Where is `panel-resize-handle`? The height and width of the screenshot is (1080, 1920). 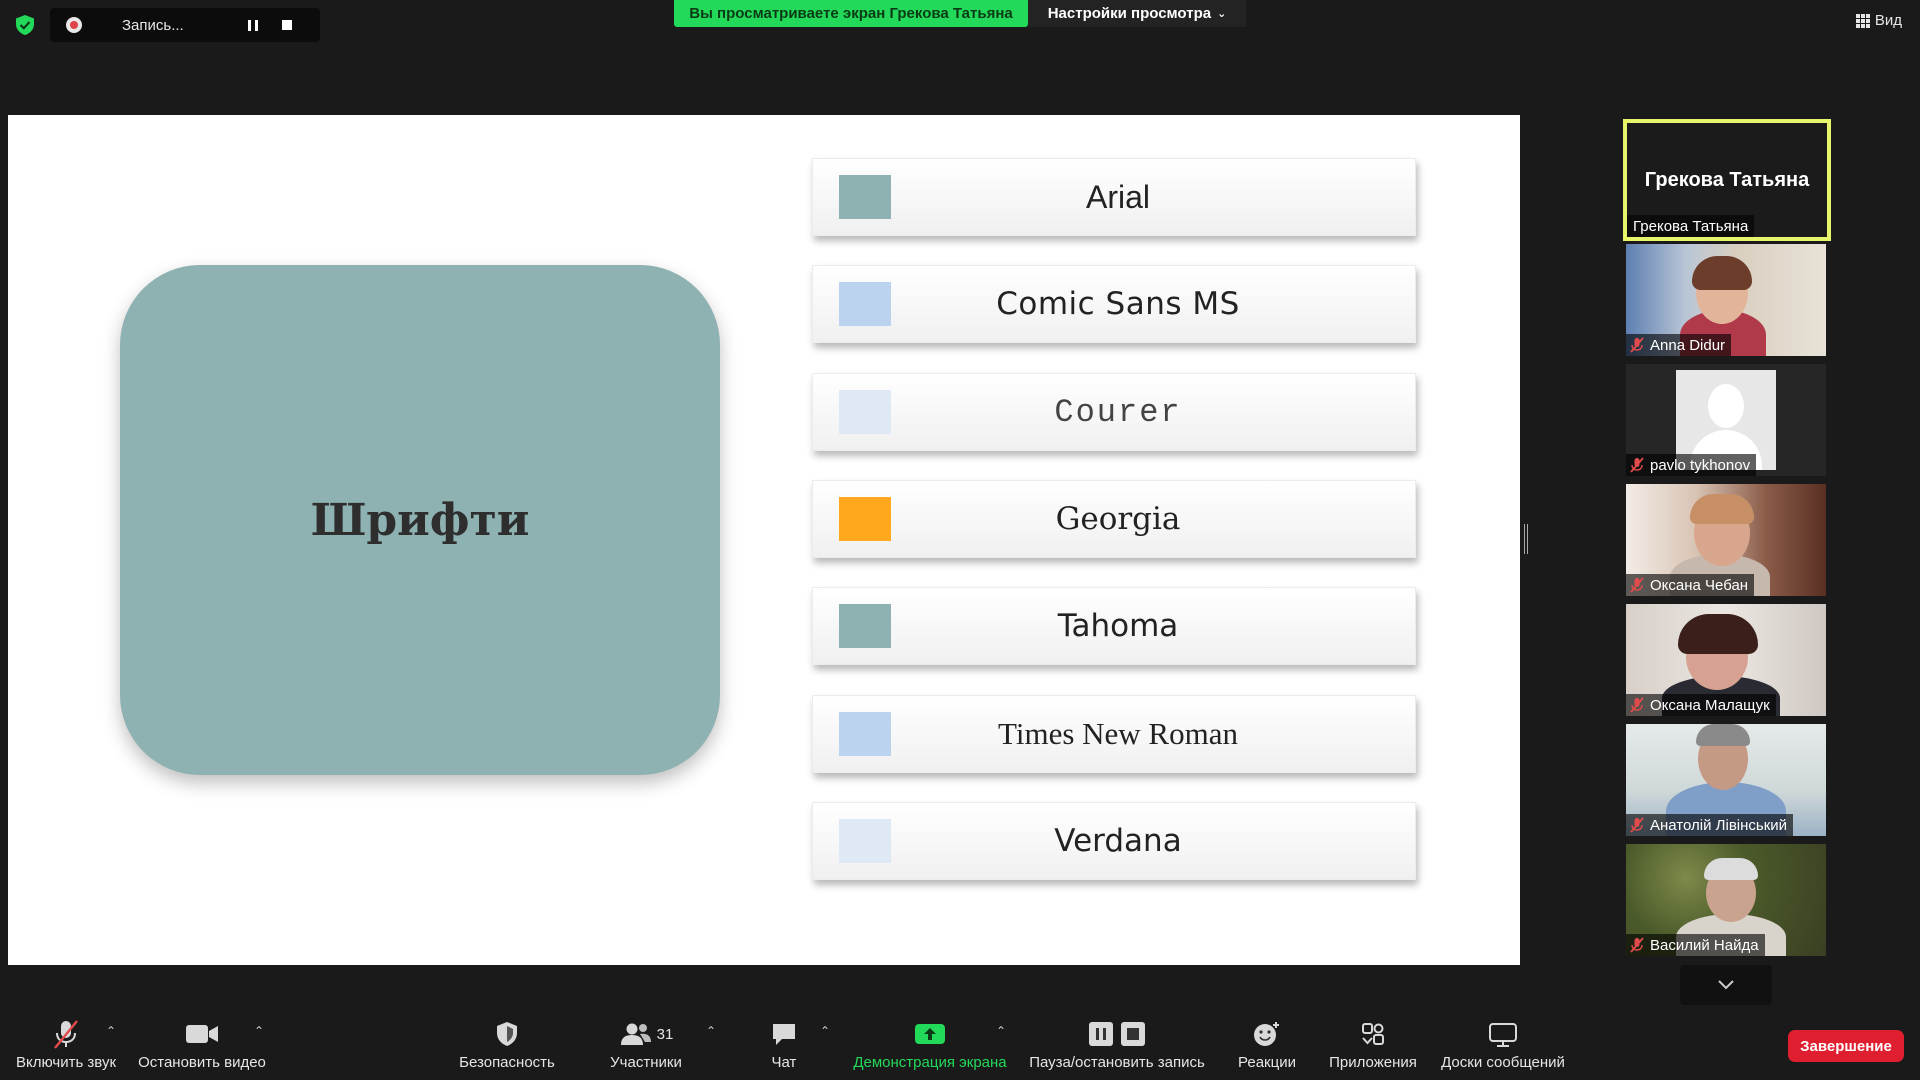 panel-resize-handle is located at coordinates (1526, 539).